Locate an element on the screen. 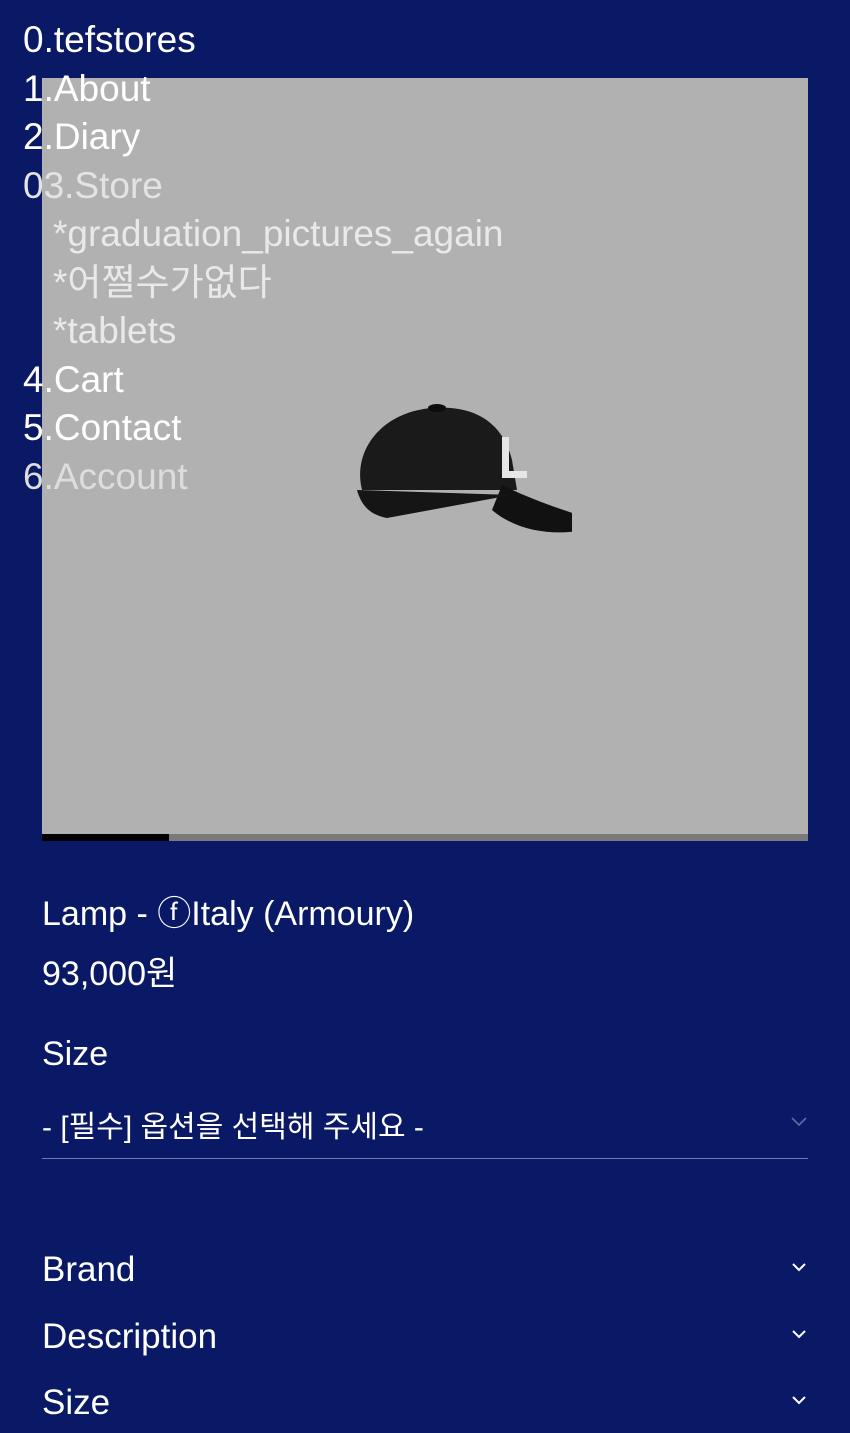  nav-subitem-graduation-pictures: *graduation_pictures_again is located at coordinates (263, 234).